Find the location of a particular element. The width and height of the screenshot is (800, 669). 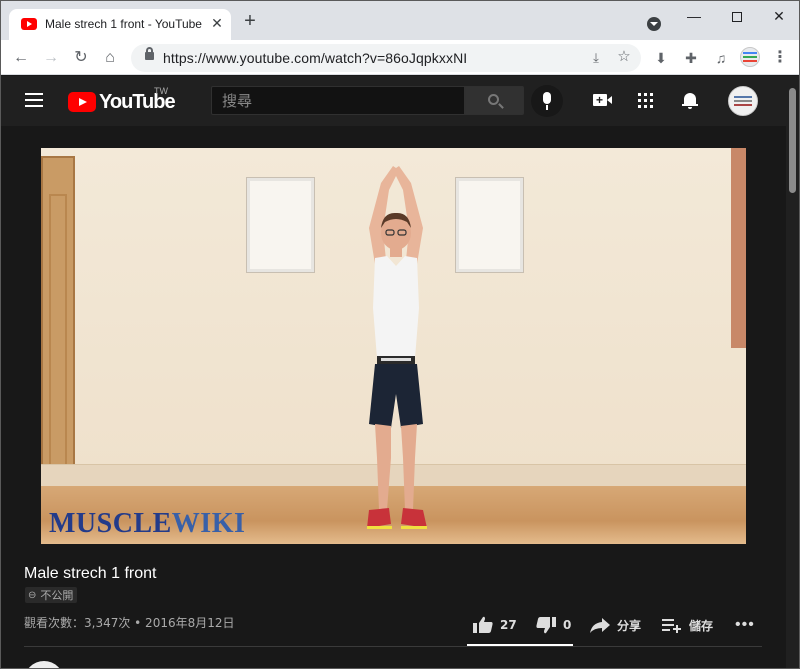

download-icon: ⬇ is located at coordinates (661, 58).